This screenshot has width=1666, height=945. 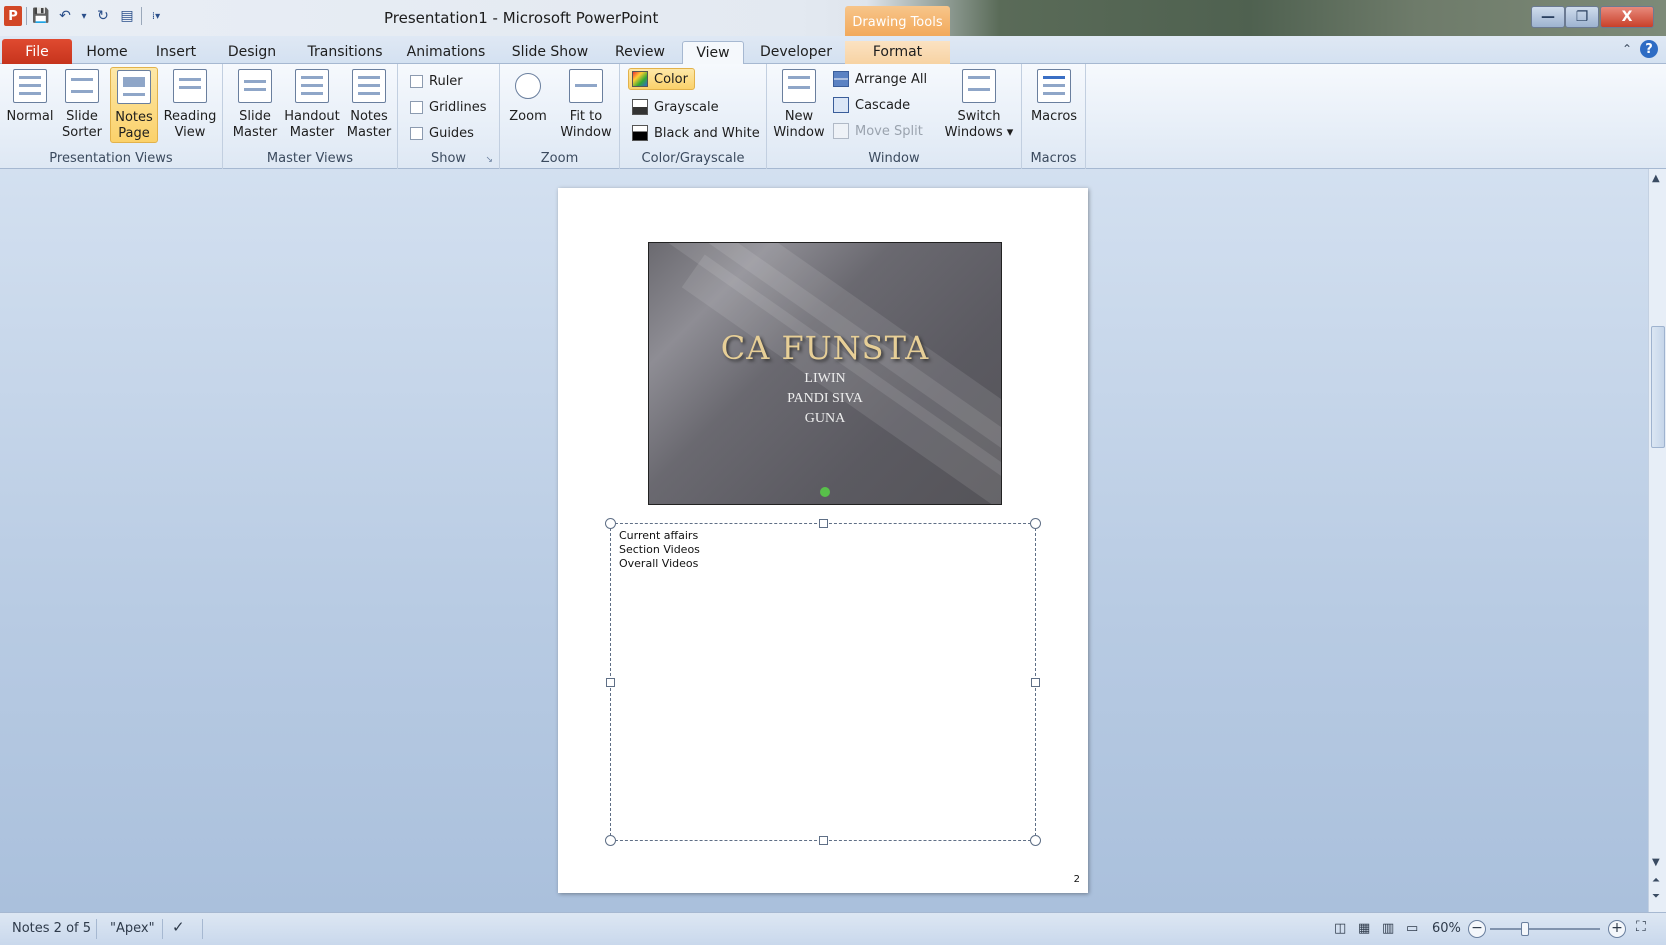 What do you see at coordinates (448, 107) in the screenshot?
I see `gridlines-checkbox-row: Gridlines` at bounding box center [448, 107].